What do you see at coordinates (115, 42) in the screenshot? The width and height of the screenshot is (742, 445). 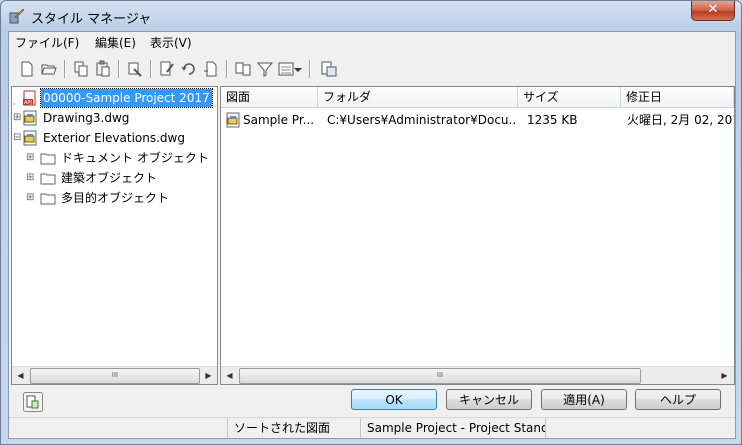 I see `menu-edit: 編集(E)` at bounding box center [115, 42].